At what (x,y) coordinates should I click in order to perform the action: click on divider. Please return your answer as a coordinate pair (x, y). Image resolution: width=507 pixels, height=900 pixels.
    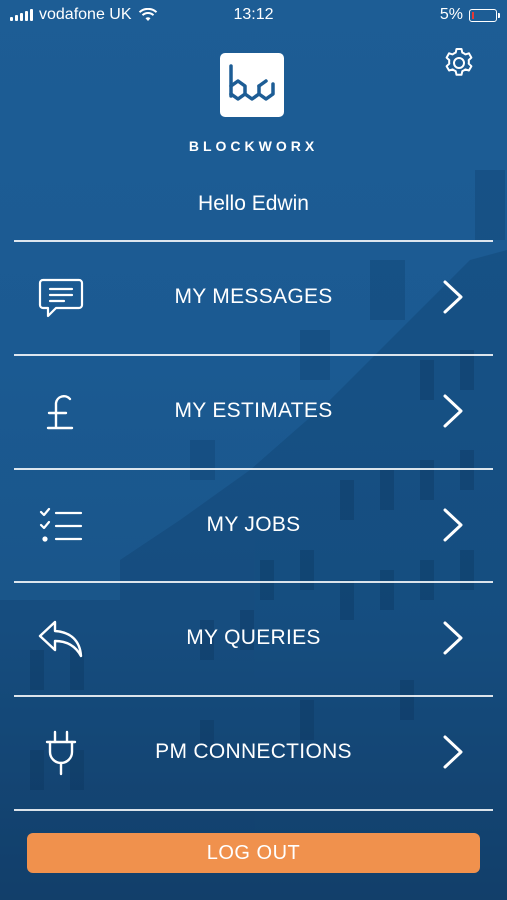
    Looking at the image, I should click on (253, 810).